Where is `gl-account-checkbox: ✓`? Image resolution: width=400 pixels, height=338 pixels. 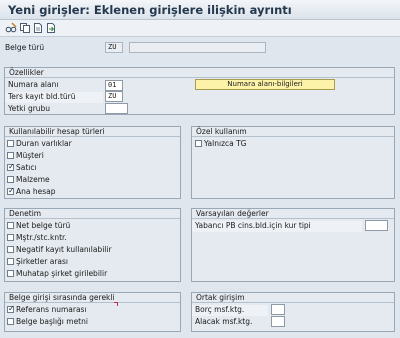
gl-account-checkbox: ✓ is located at coordinates (11, 190).